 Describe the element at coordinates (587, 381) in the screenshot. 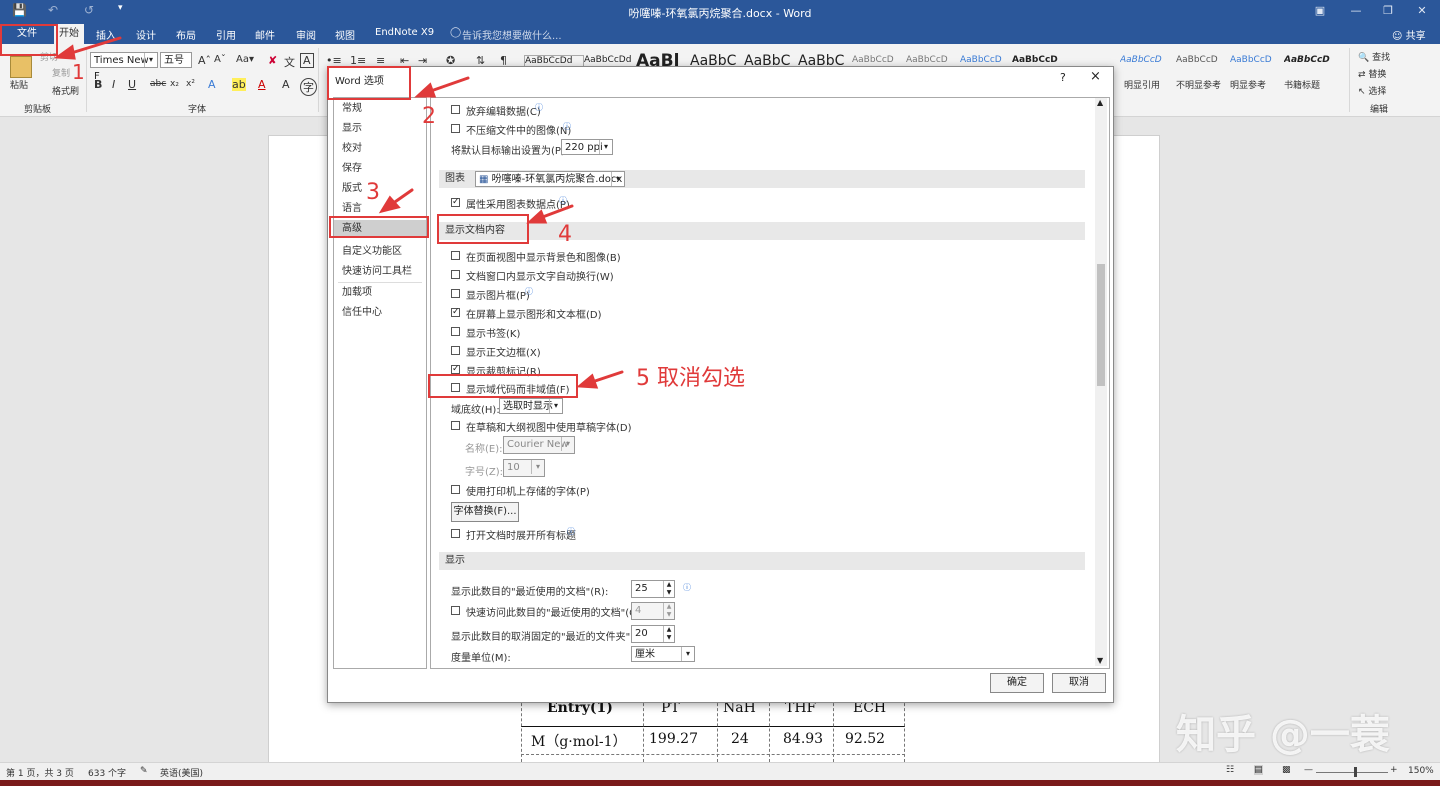

I see `arrow-5-head` at that location.